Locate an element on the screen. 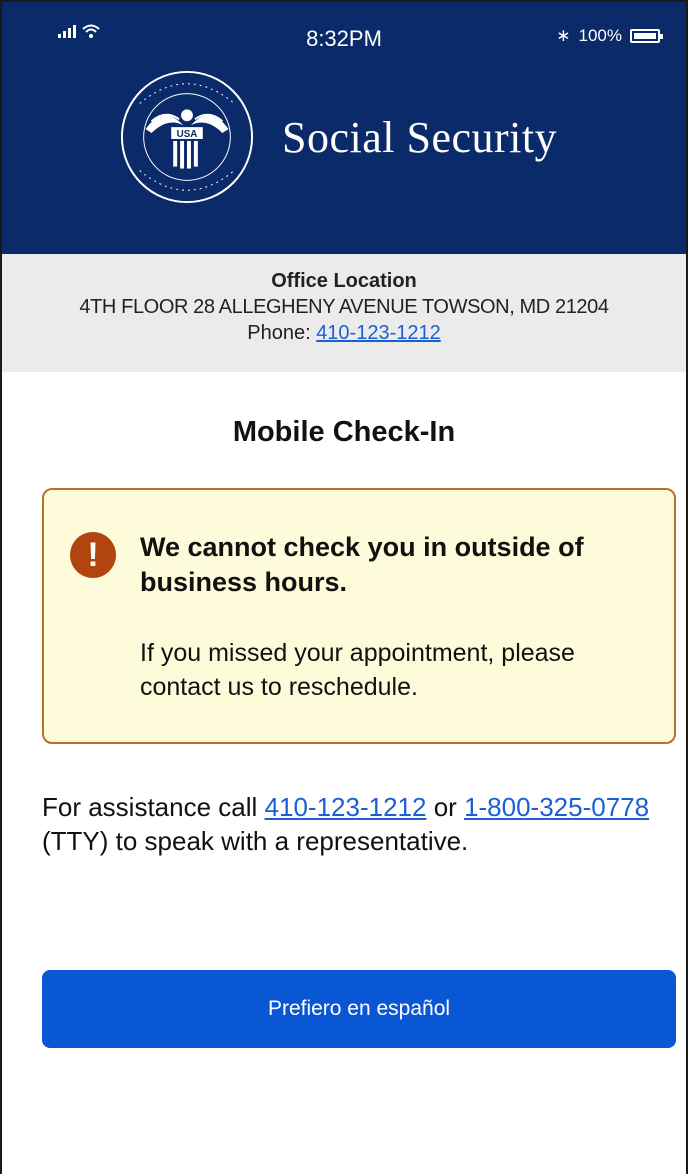 Image resolution: width=688 pixels, height=1174 pixels. assistance-or: or is located at coordinates (445, 807).